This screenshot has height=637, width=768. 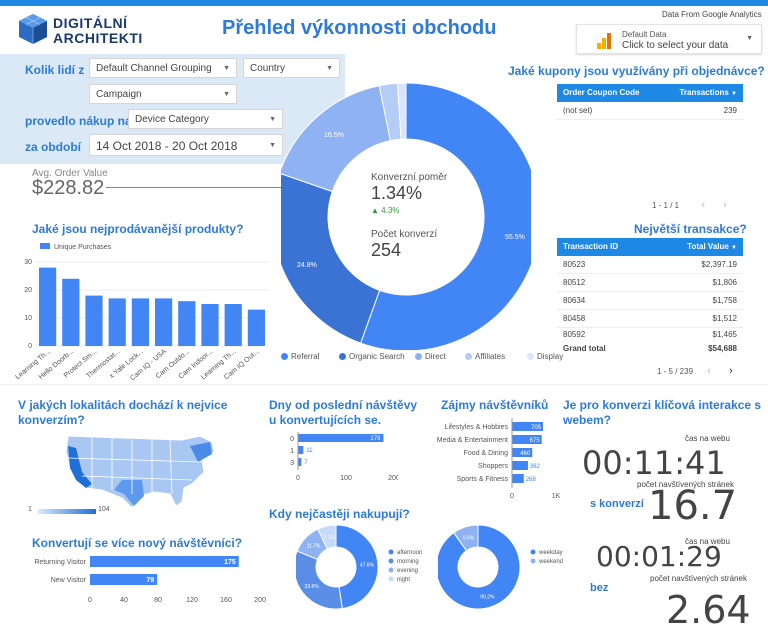 What do you see at coordinates (404, 234) in the screenshot?
I see `conversion-count-label: Počet konverzí` at bounding box center [404, 234].